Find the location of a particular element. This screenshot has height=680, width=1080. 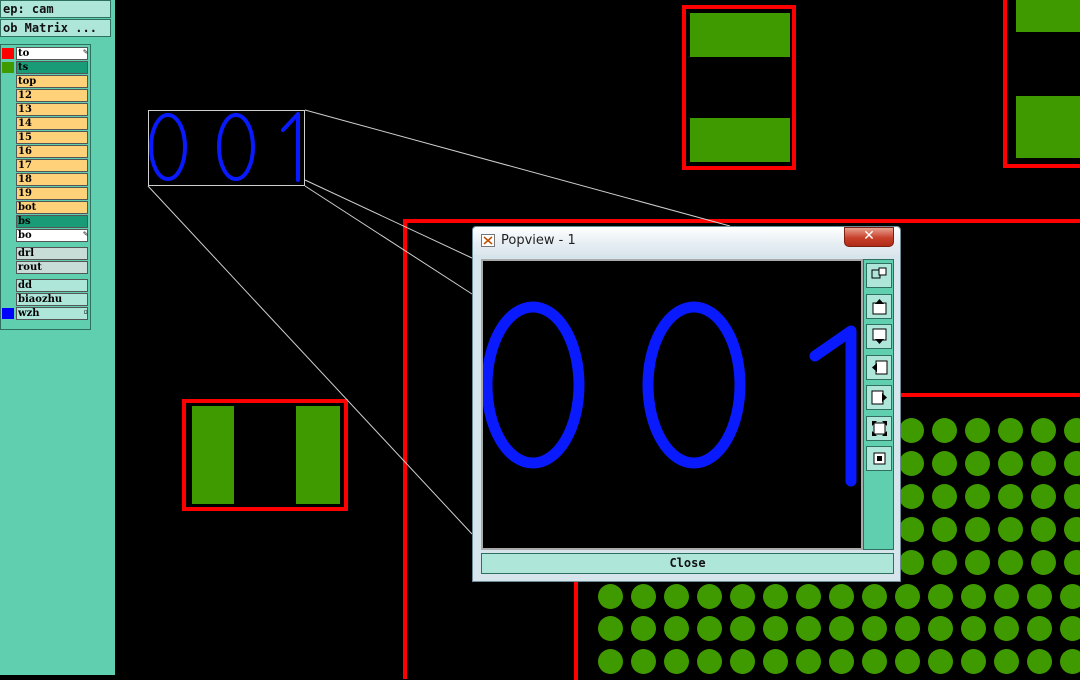

popview-title: Popview - 1 is located at coordinates (538, 240).